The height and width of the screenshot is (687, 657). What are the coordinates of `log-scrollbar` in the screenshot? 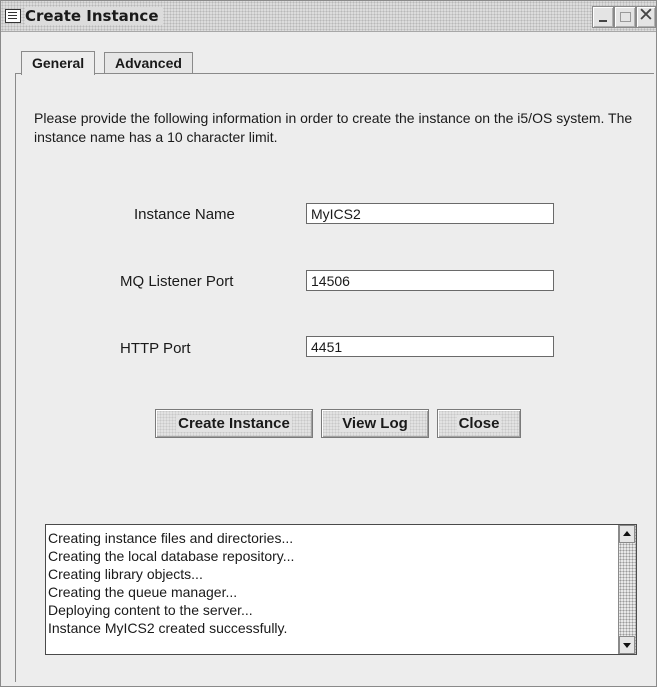 It's located at (627, 589).